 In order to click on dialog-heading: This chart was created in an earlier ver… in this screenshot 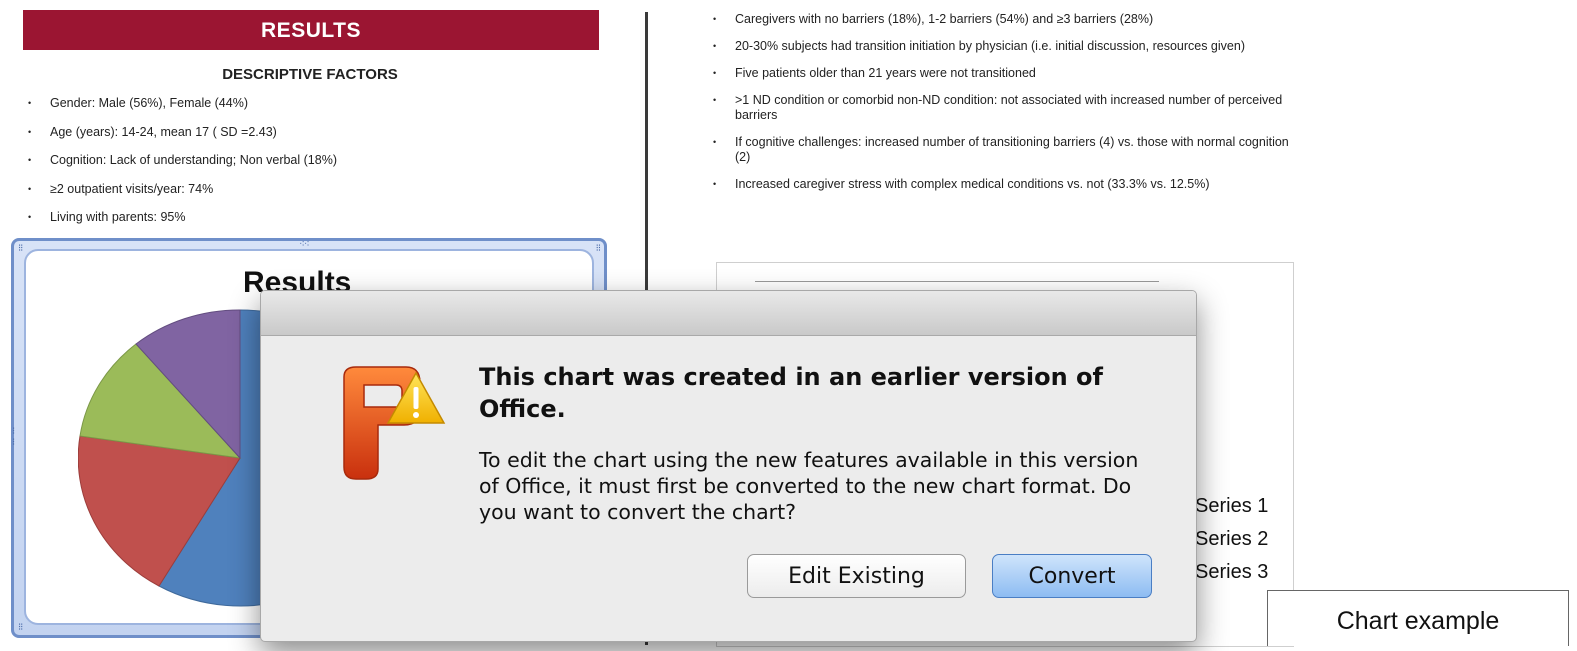, I will do `click(791, 393)`.